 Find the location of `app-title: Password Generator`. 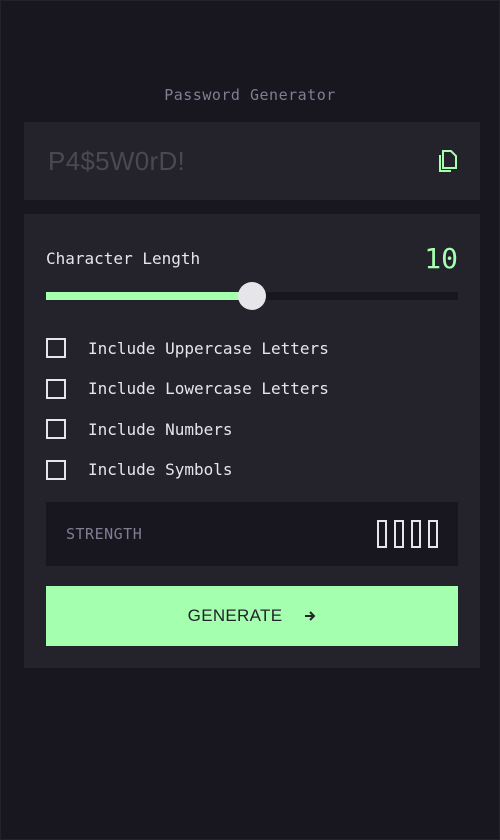

app-title: Password Generator is located at coordinates (250, 95).